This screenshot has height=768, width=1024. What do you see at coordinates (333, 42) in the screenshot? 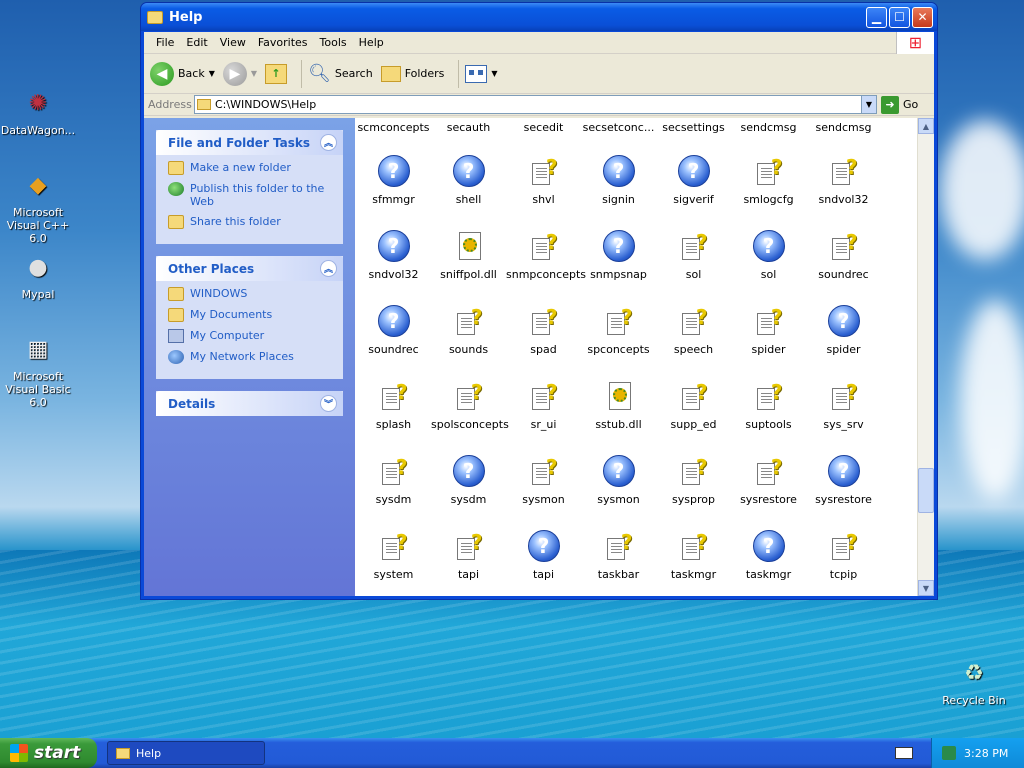
I see `menu-tools: Tools` at bounding box center [333, 42].